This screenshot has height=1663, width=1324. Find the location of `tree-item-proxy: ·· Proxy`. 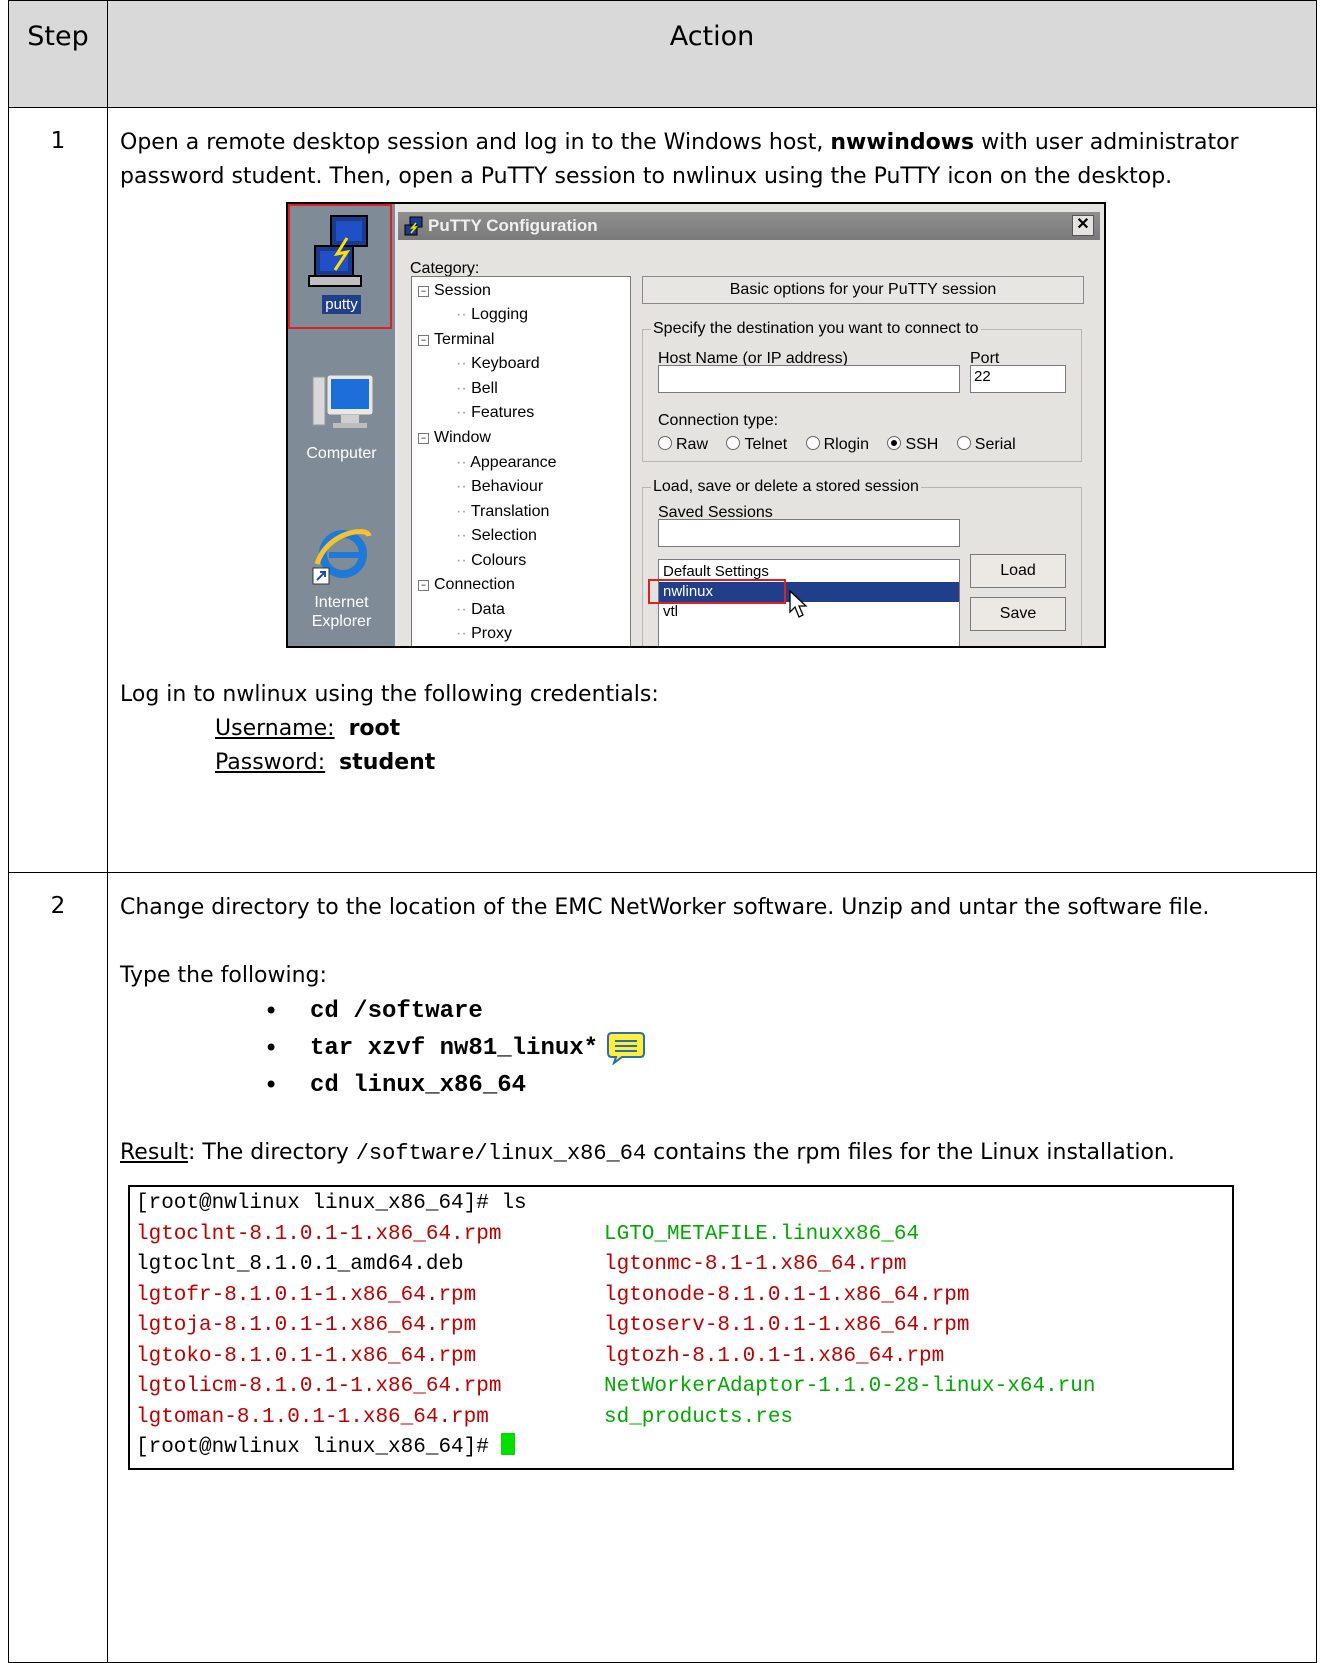

tree-item-proxy: ·· Proxy is located at coordinates (484, 634).